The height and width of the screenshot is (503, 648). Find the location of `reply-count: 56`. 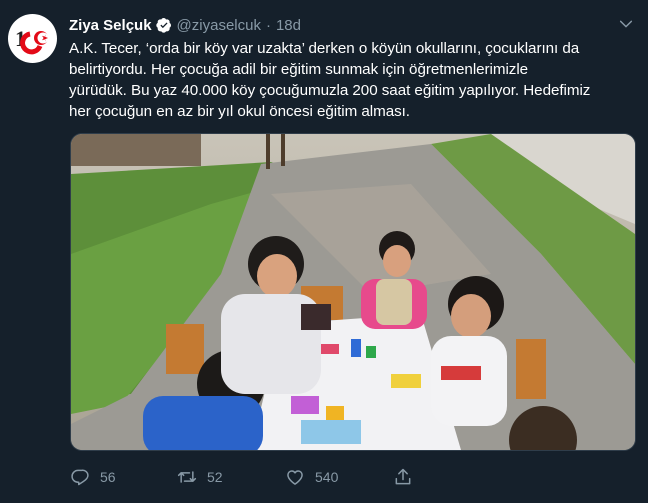

reply-count: 56 is located at coordinates (108, 477).